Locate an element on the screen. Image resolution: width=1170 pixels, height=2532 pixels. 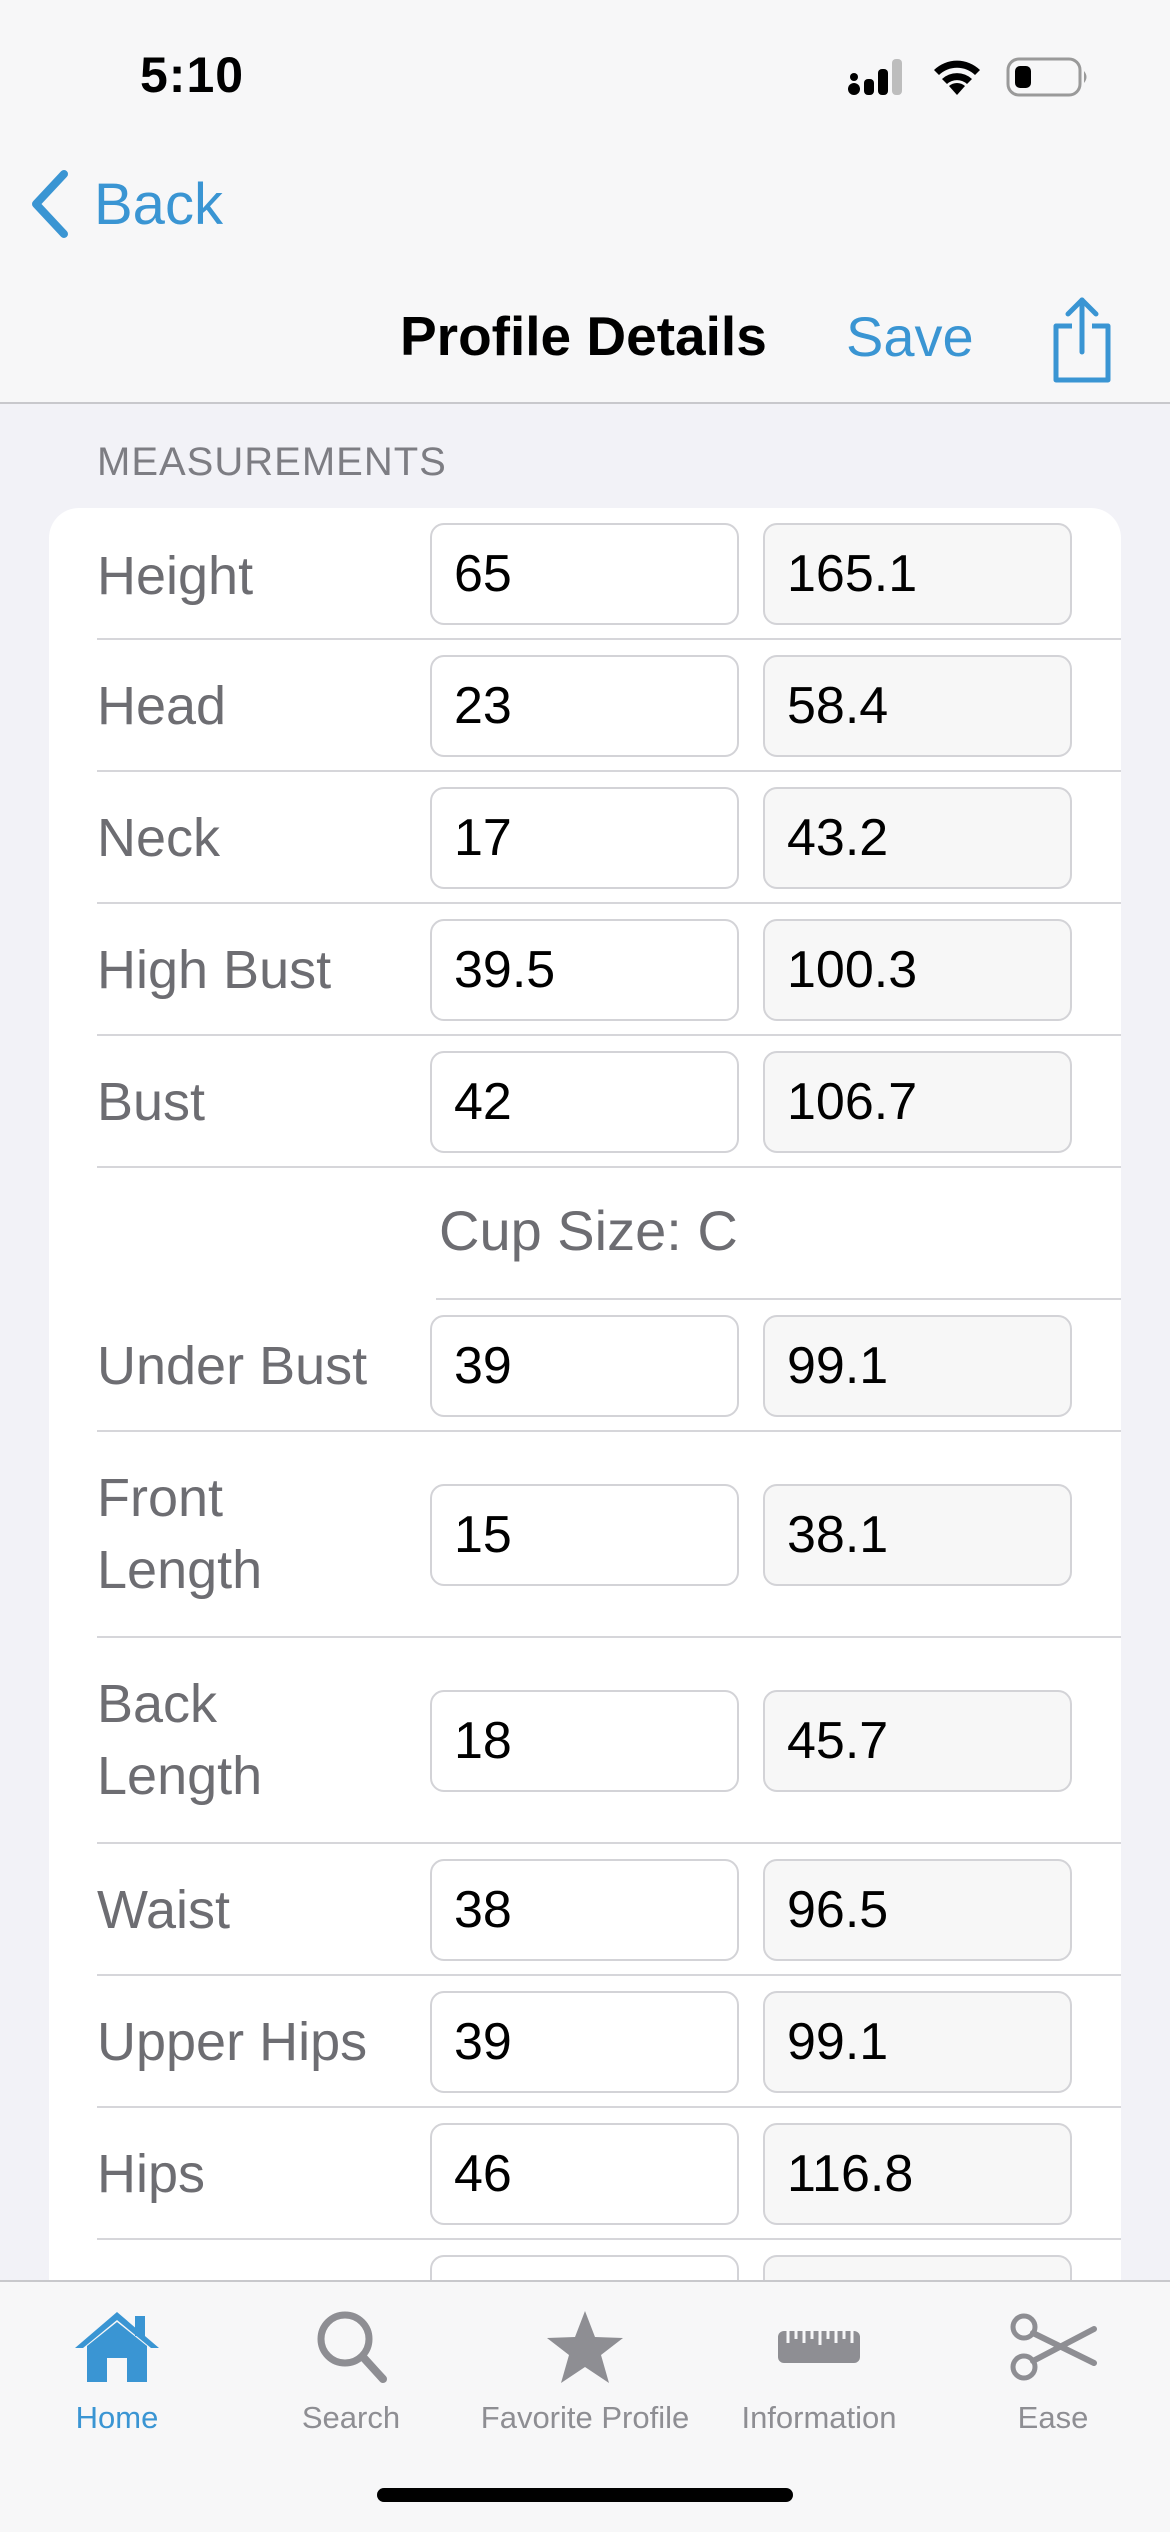
tab-label: Home is located at coordinates (117, 2417).